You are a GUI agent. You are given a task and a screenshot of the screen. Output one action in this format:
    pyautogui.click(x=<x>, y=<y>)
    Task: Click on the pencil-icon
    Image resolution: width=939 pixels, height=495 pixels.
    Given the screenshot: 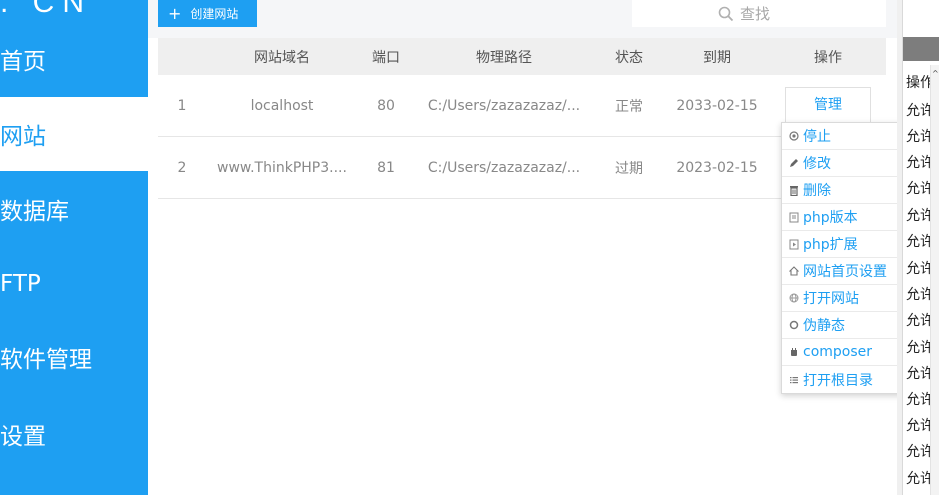 What is the action you would take?
    pyautogui.click(x=794, y=163)
    